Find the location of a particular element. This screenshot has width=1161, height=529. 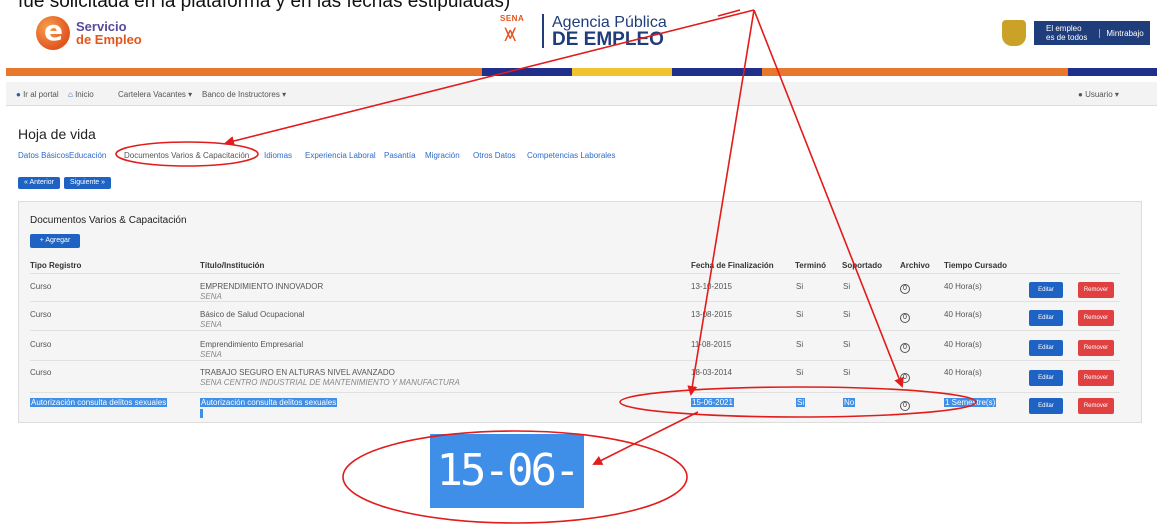

ellipse-zoom-highlight is located at coordinates (515, 477).